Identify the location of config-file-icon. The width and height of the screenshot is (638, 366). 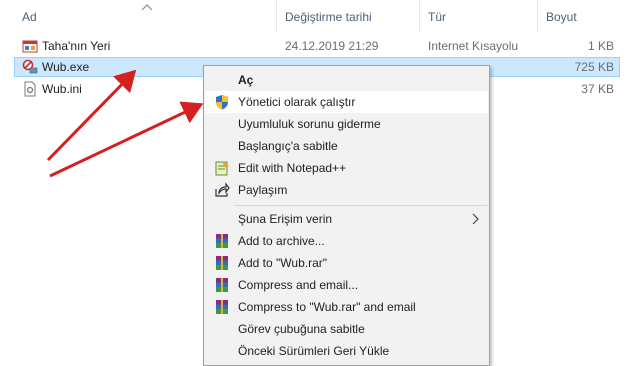
(30, 89).